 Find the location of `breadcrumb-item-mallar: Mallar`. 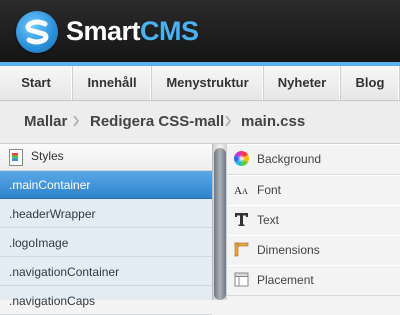

breadcrumb-item-mallar: Mallar is located at coordinates (45, 121).